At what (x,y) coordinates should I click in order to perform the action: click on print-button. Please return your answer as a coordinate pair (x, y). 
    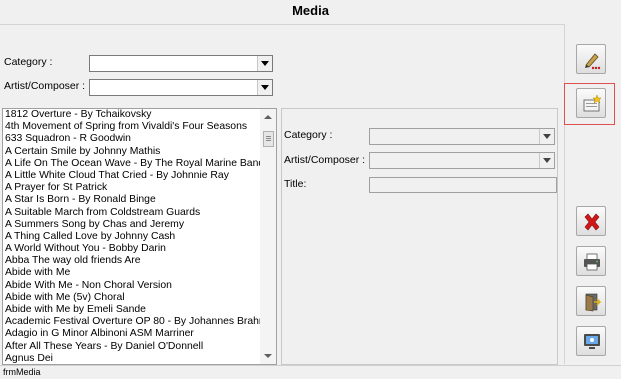
    Looking at the image, I should click on (591, 261).